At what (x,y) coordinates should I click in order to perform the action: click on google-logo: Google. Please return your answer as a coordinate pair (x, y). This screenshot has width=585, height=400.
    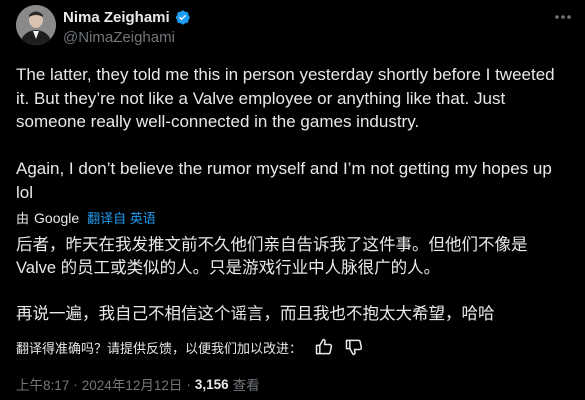
    Looking at the image, I should click on (57, 217).